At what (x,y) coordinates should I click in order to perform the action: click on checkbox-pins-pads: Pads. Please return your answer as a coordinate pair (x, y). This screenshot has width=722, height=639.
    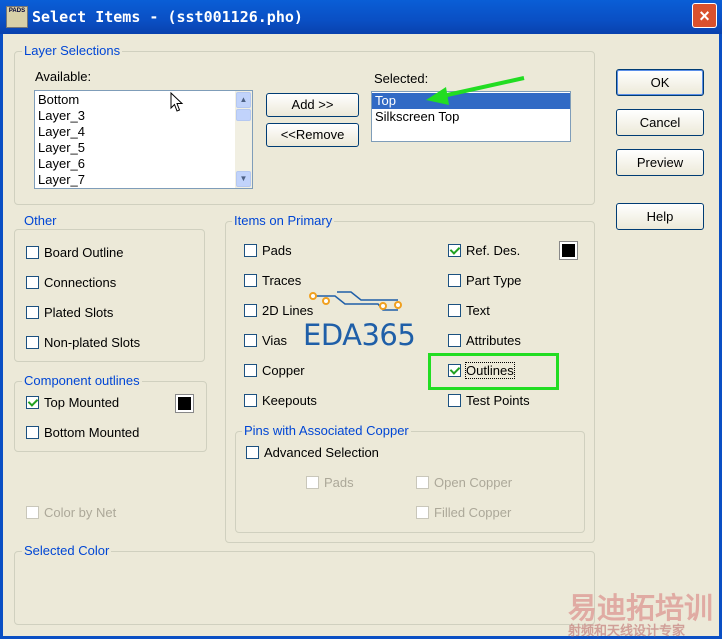
    Looking at the image, I should click on (330, 482).